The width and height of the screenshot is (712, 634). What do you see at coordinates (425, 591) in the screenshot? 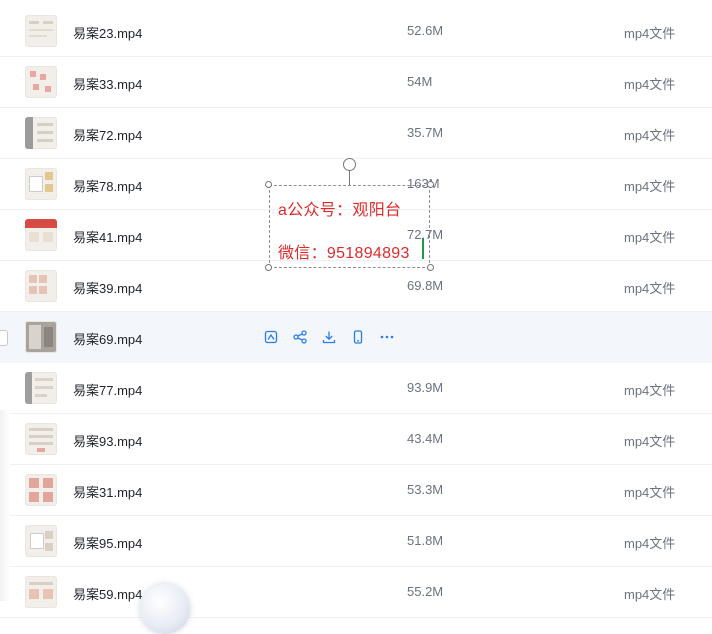
I see `file-size: 55.2M` at bounding box center [425, 591].